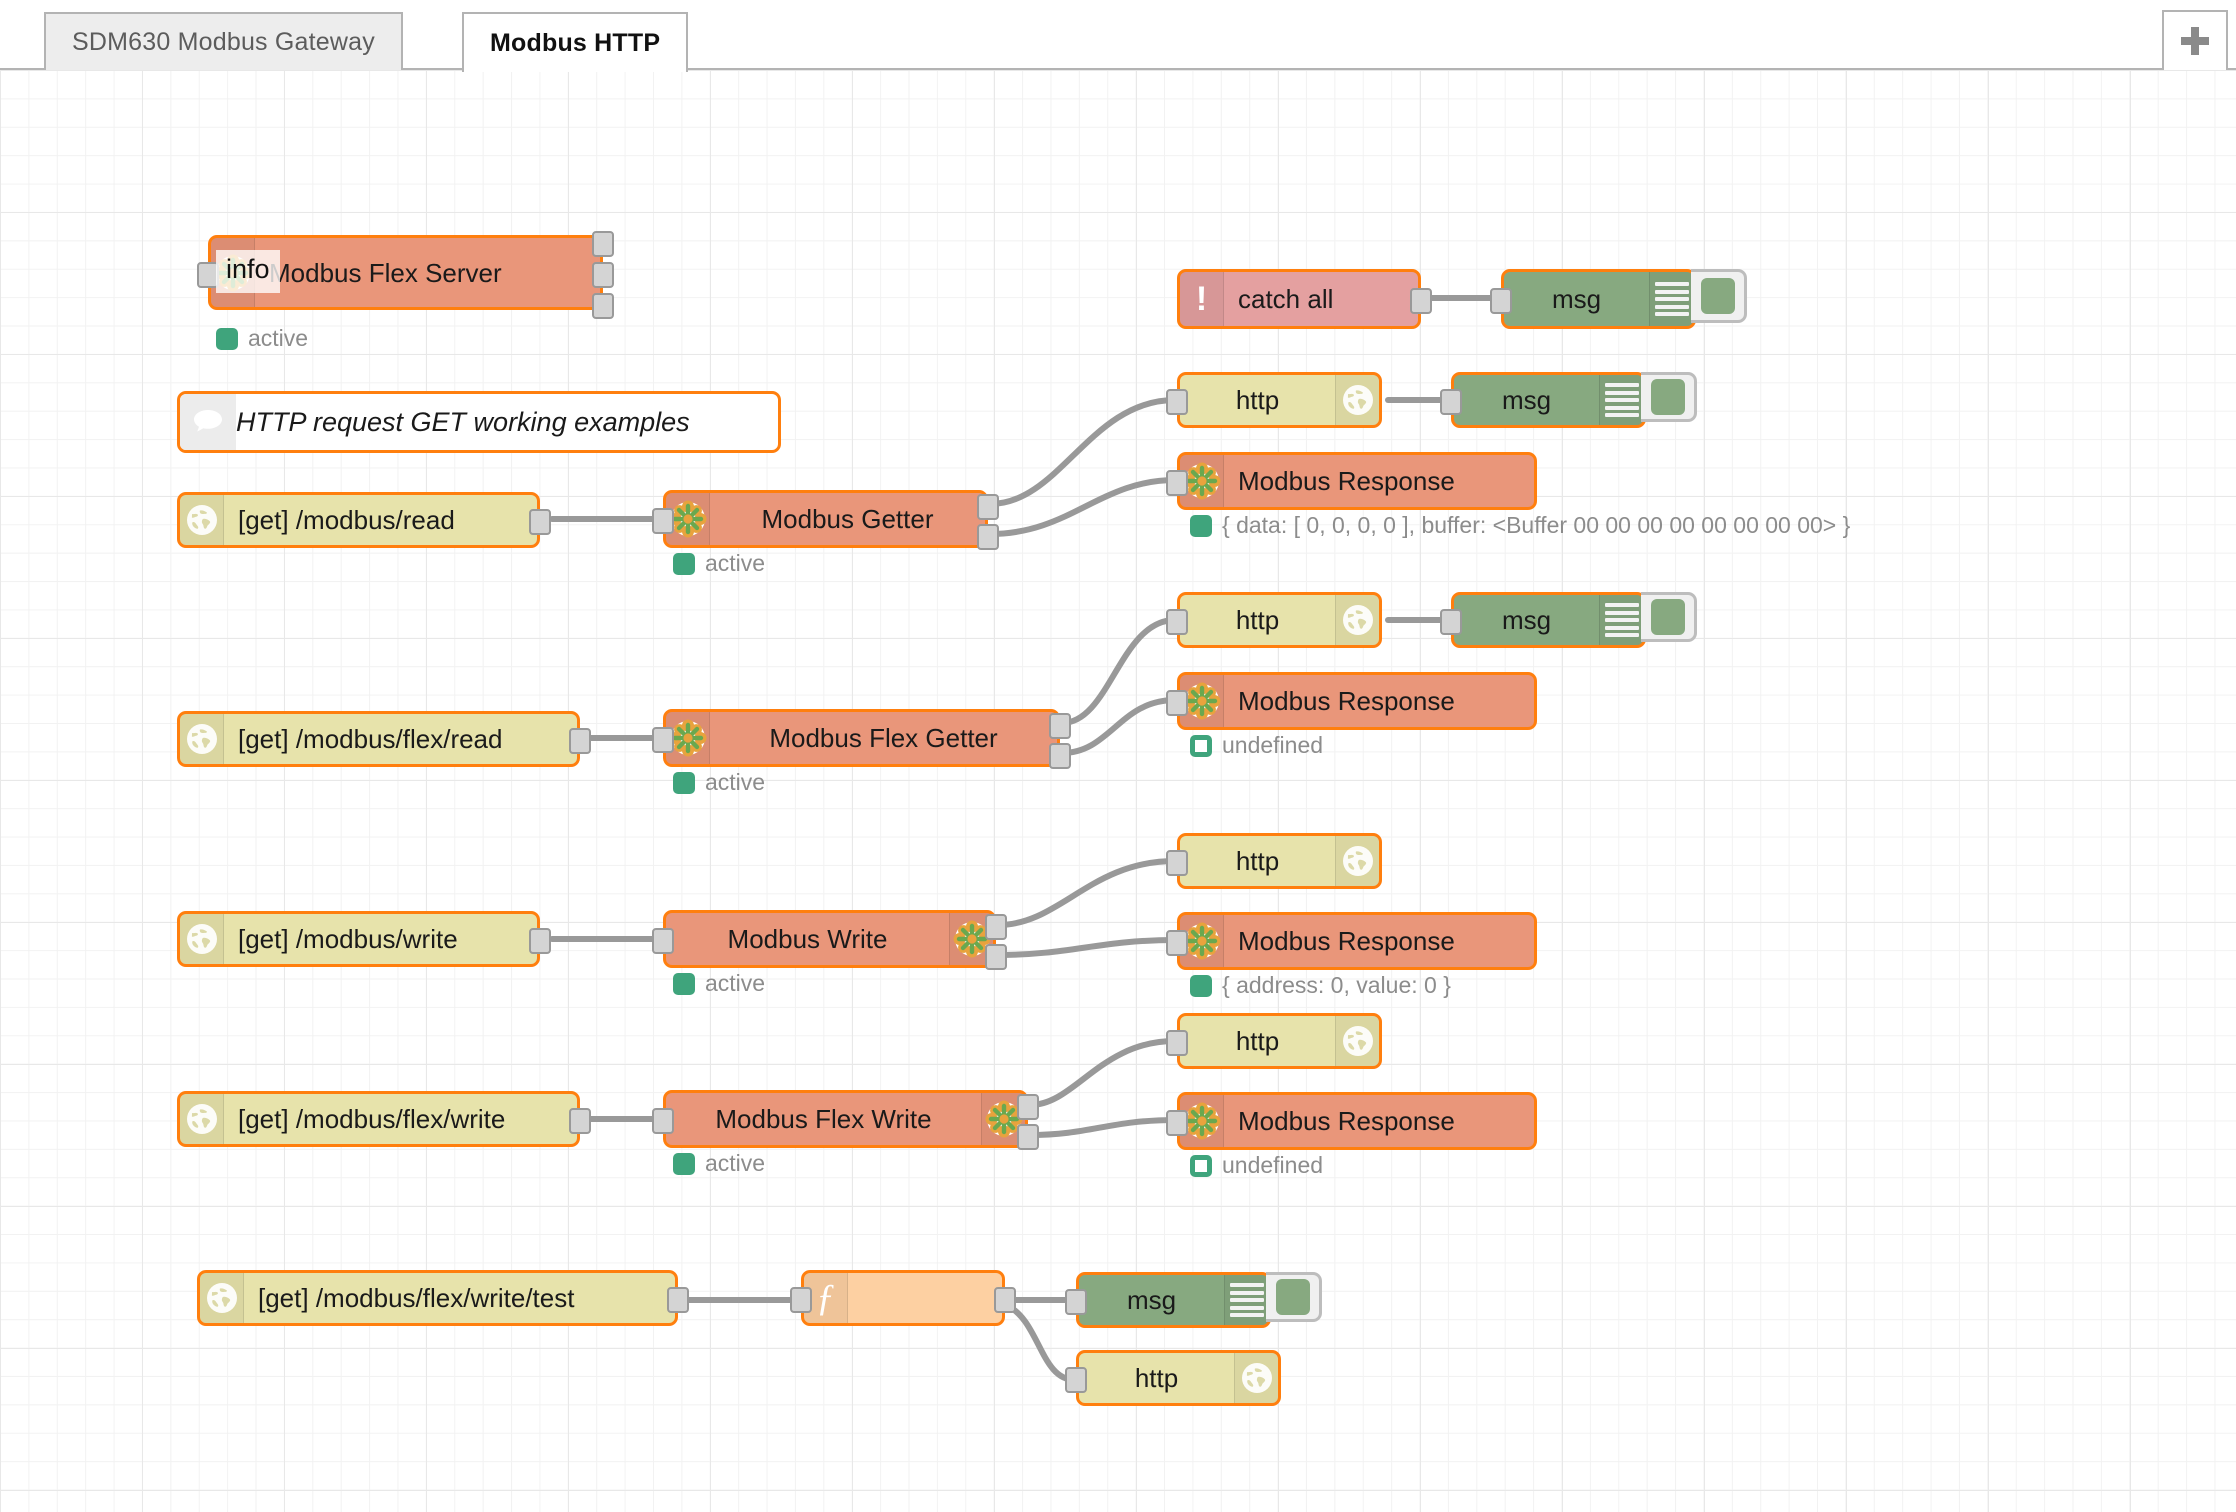 Image resolution: width=2236 pixels, height=1512 pixels. What do you see at coordinates (223, 41) in the screenshot?
I see `tab-sdm630-modbus-gateway: SDM630 Modbus Gateway` at bounding box center [223, 41].